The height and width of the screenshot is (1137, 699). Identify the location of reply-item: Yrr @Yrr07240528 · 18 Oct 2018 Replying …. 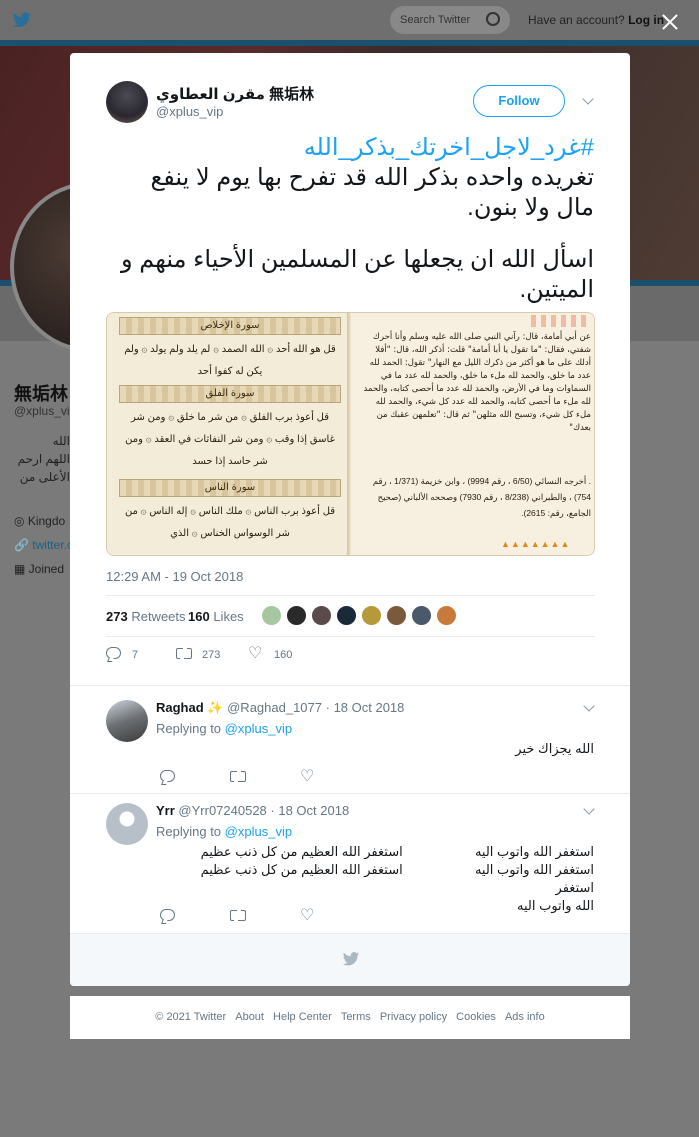
(351, 863).